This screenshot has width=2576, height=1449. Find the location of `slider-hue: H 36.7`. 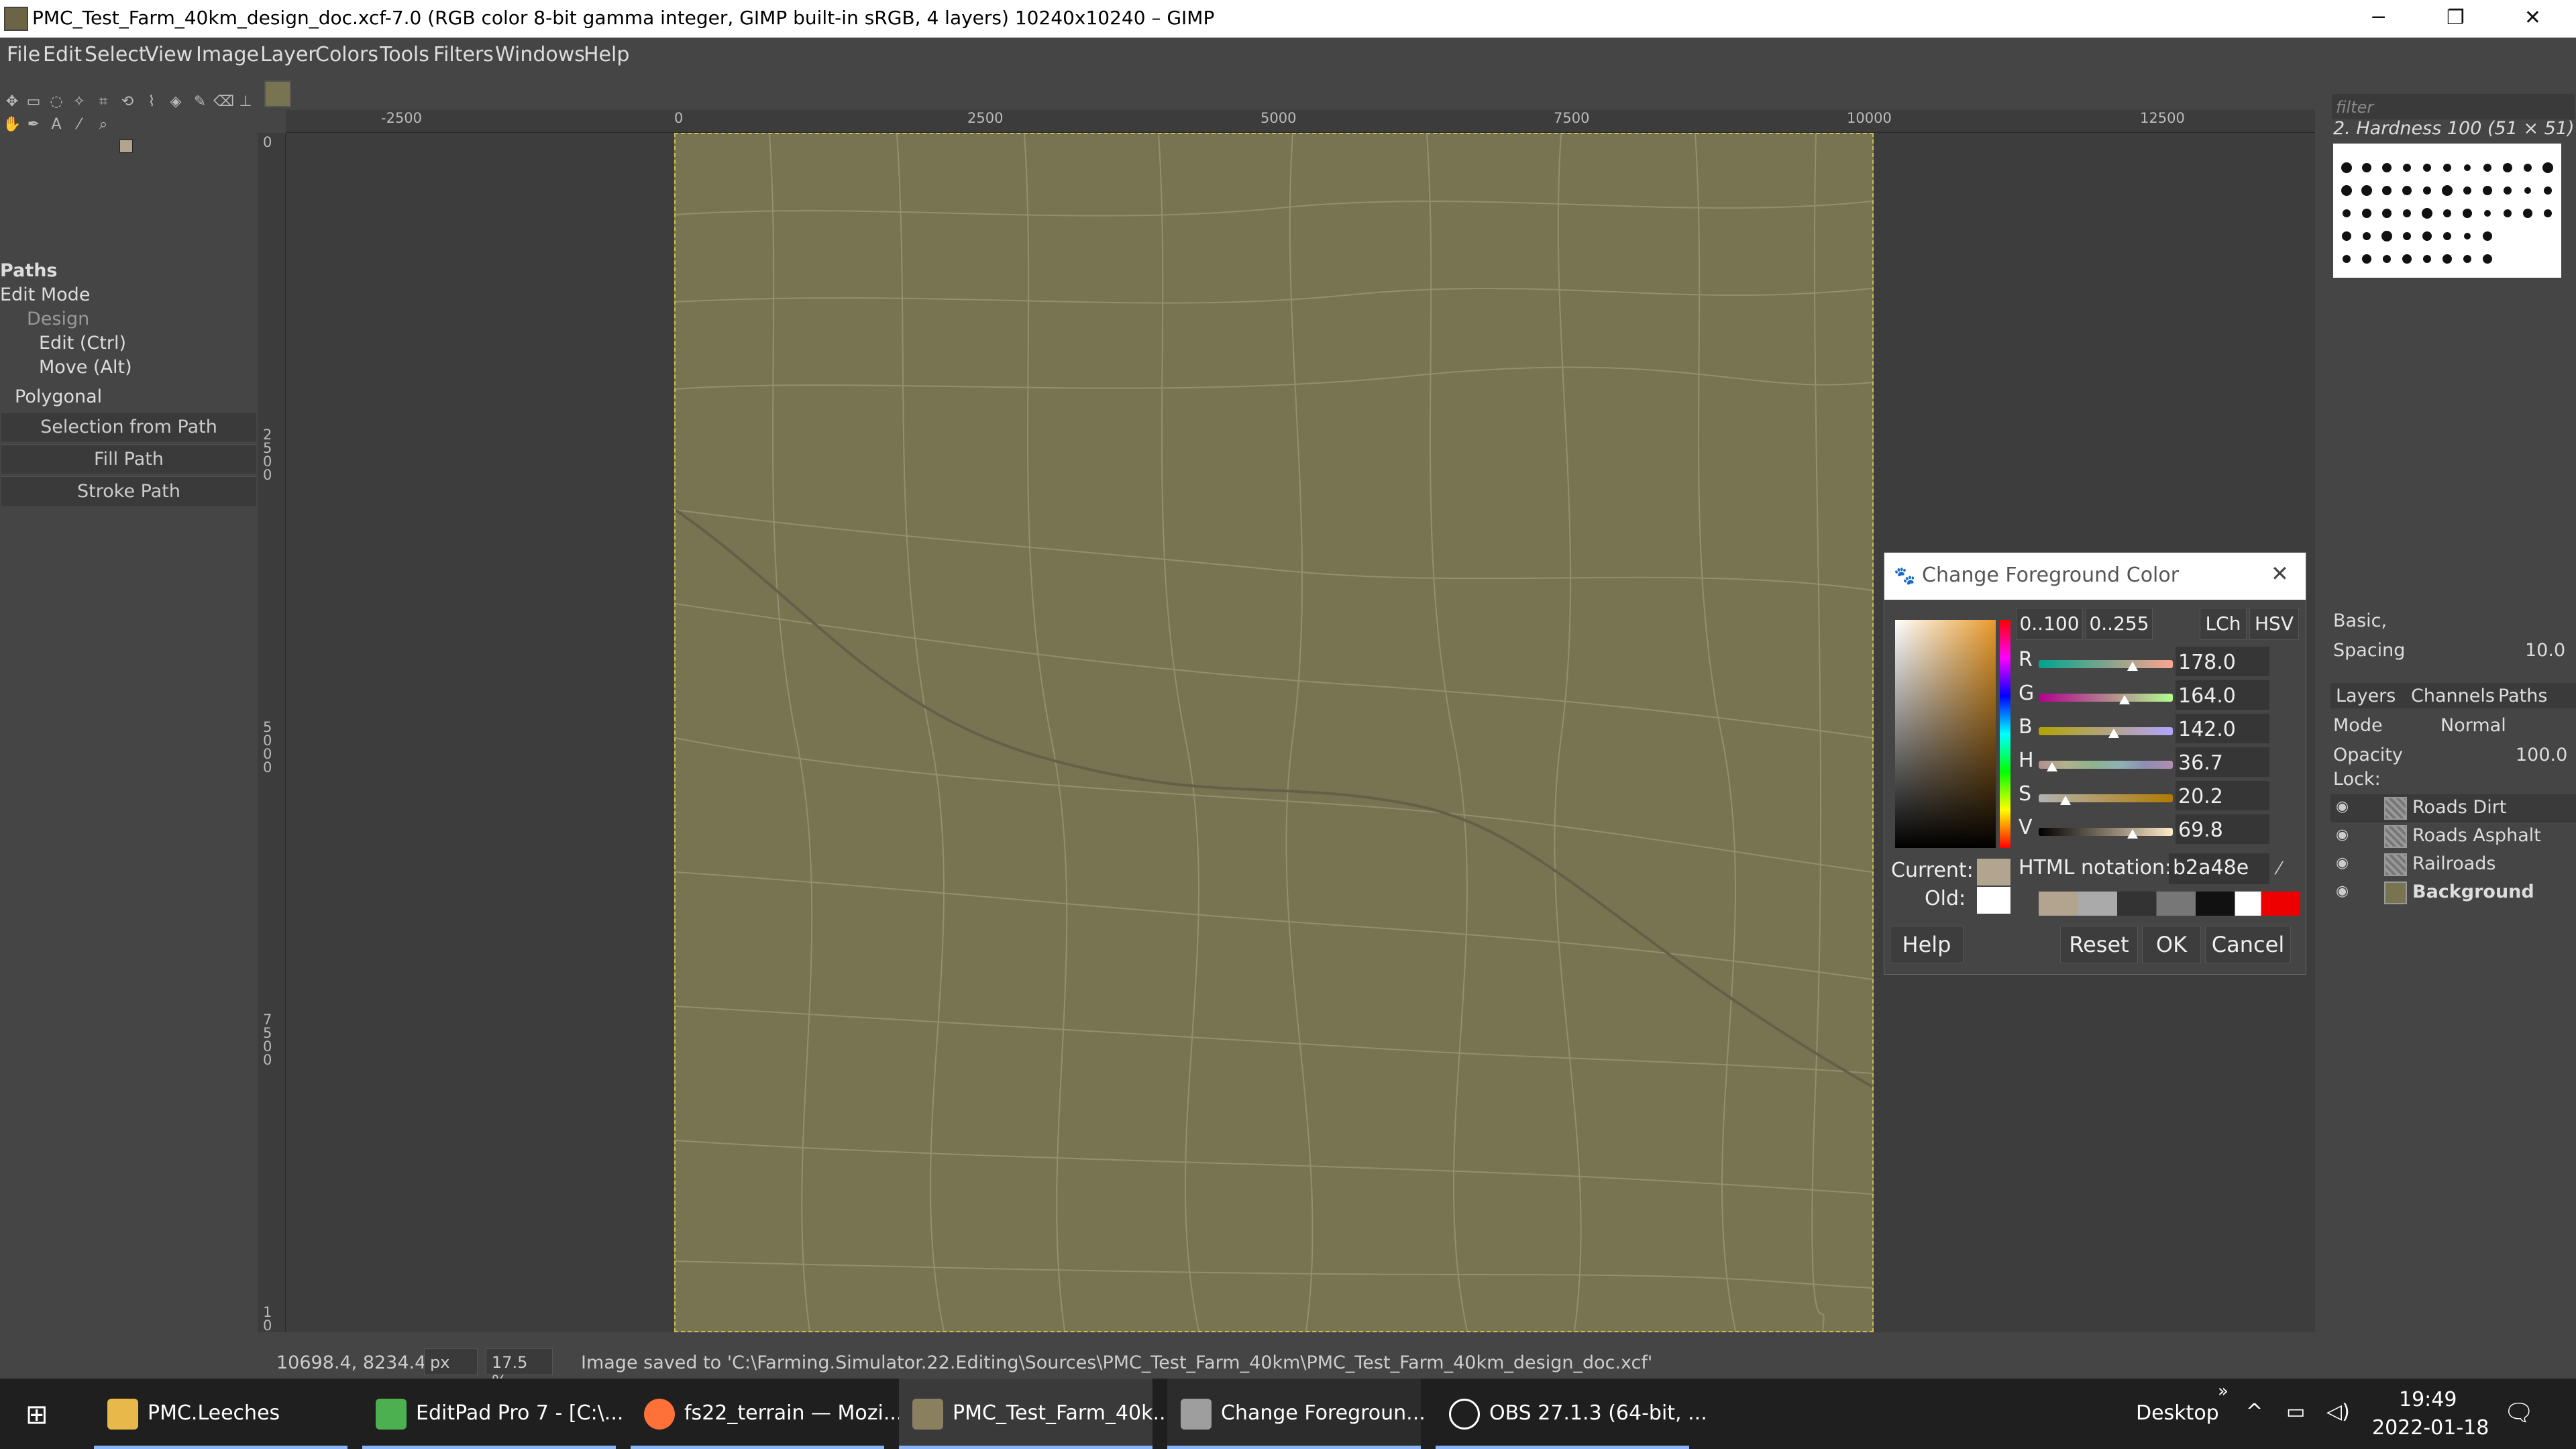

slider-hue: H 36.7 is located at coordinates (2159, 762).